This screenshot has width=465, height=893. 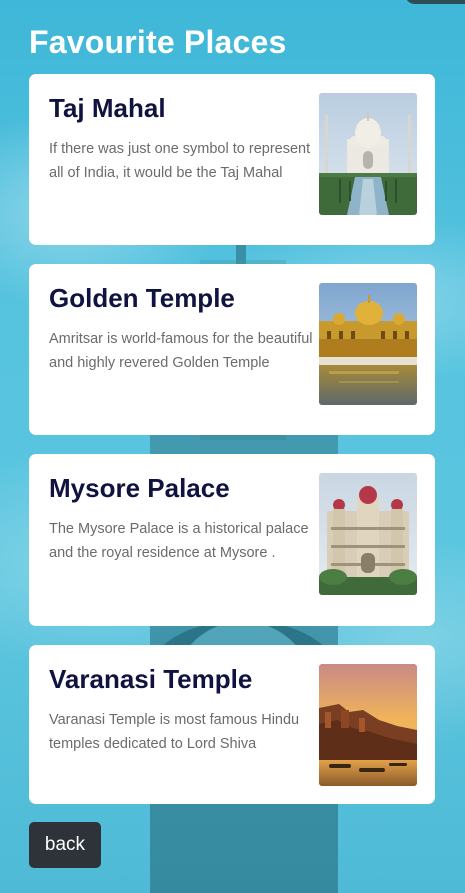 I want to click on page-title: Favourite Places, so click(x=158, y=42).